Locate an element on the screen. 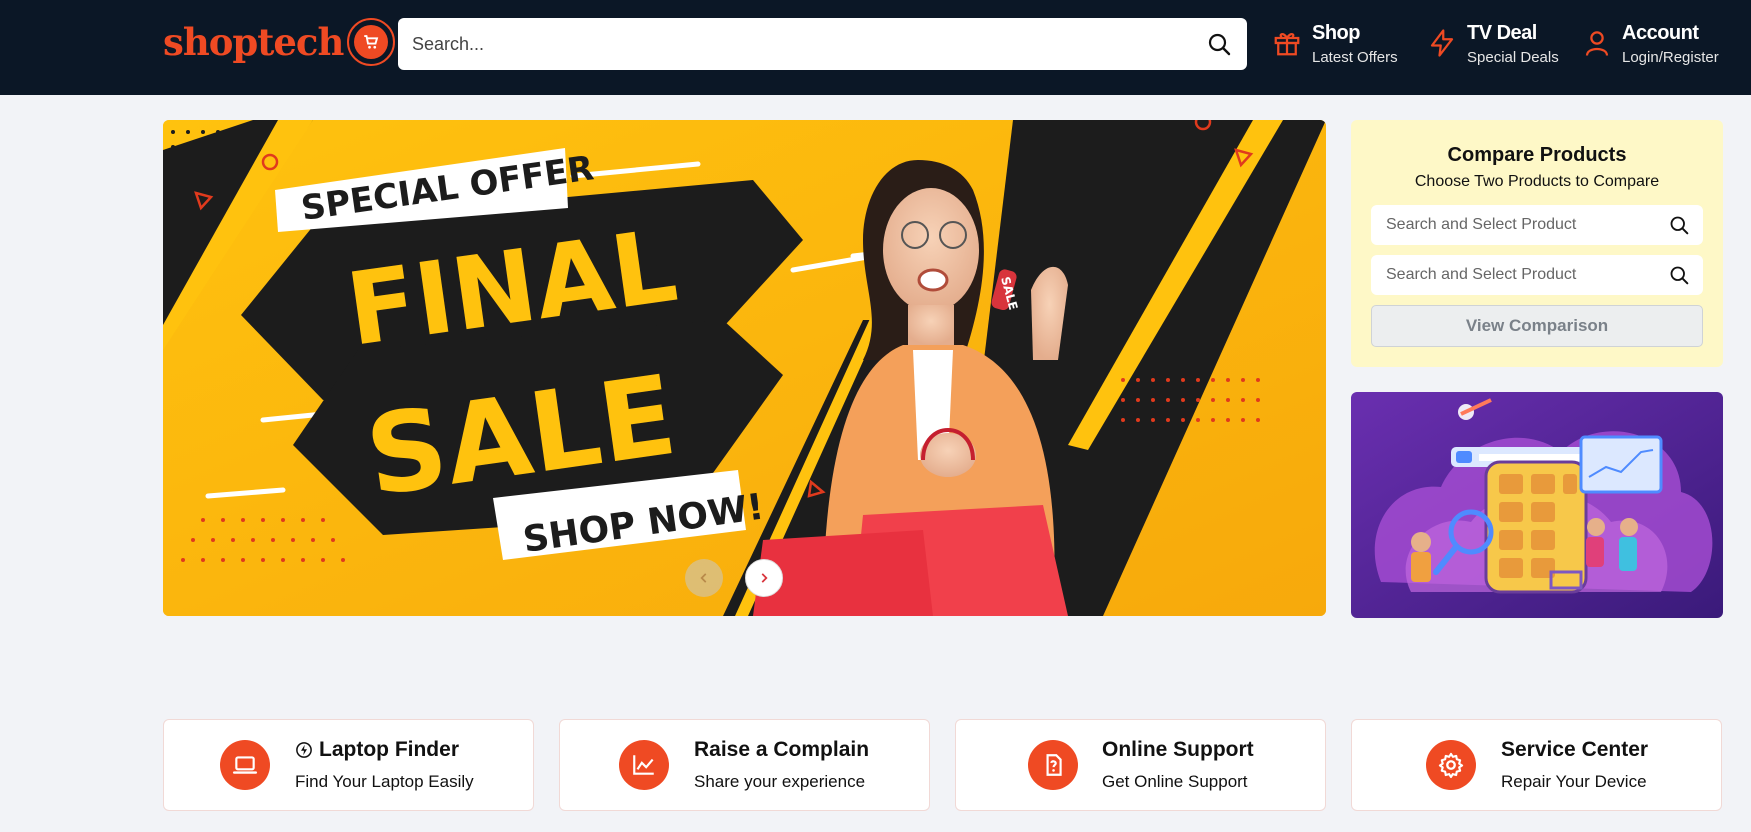  nav-shop-title: Shop is located at coordinates (1336, 33).